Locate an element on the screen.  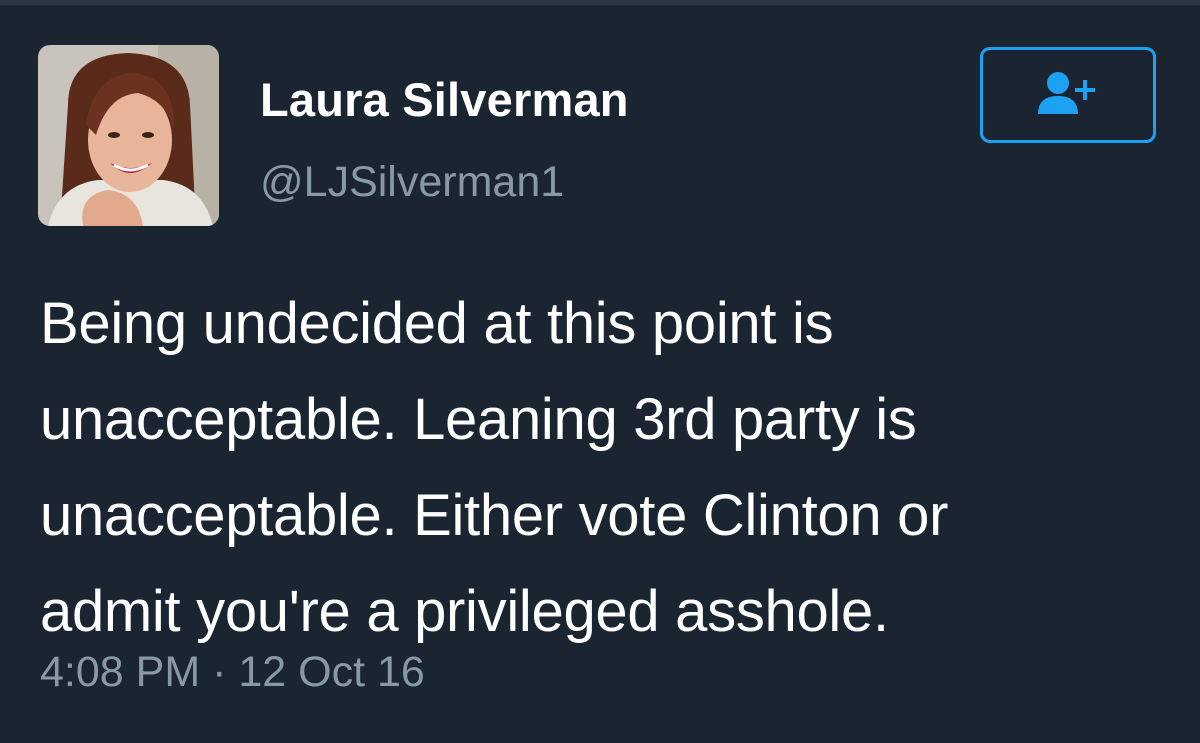
add-user-icon is located at coordinates (1068, 95).